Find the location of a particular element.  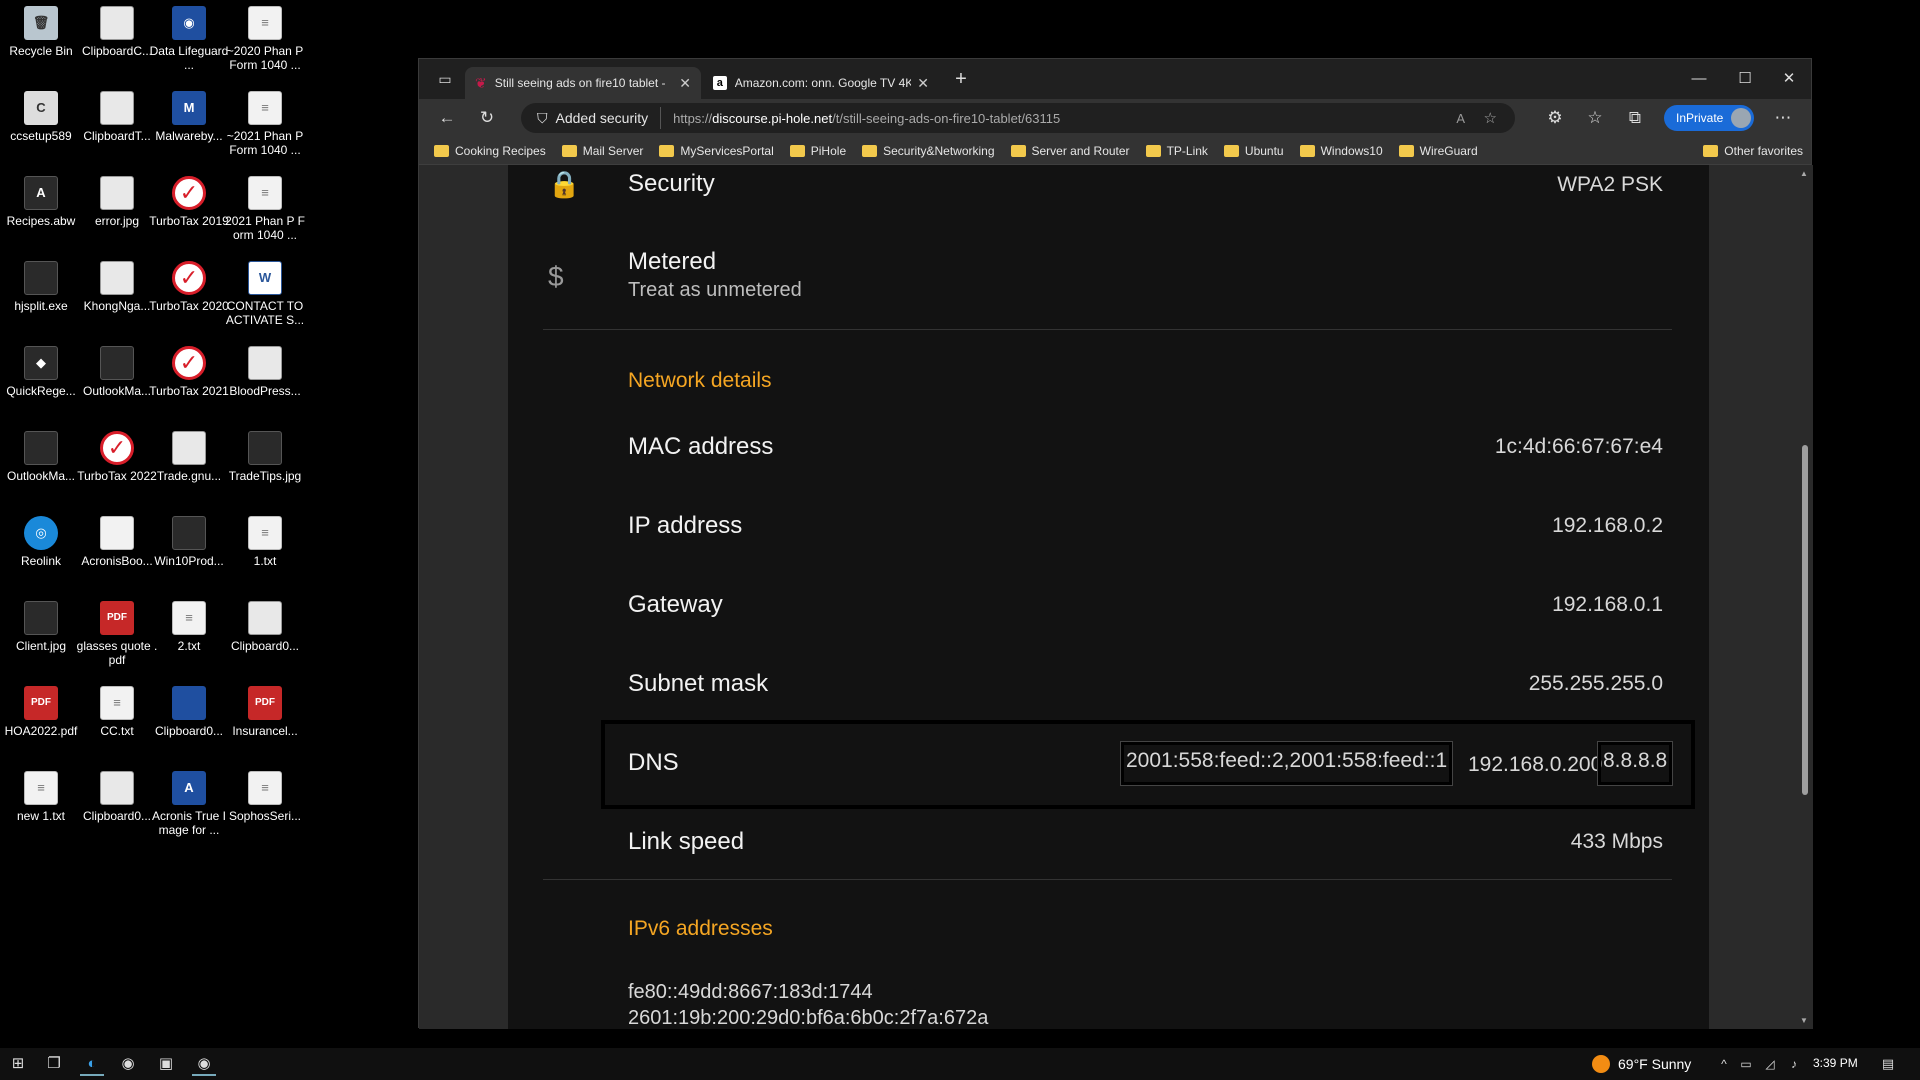

refresh-button: ↻ is located at coordinates (487, 118).